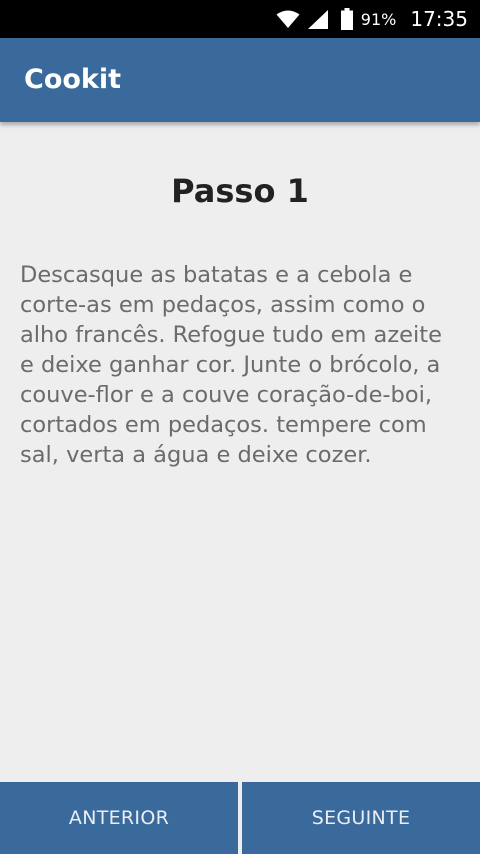  What do you see at coordinates (73, 79) in the screenshot?
I see `app-title: Cookit` at bounding box center [73, 79].